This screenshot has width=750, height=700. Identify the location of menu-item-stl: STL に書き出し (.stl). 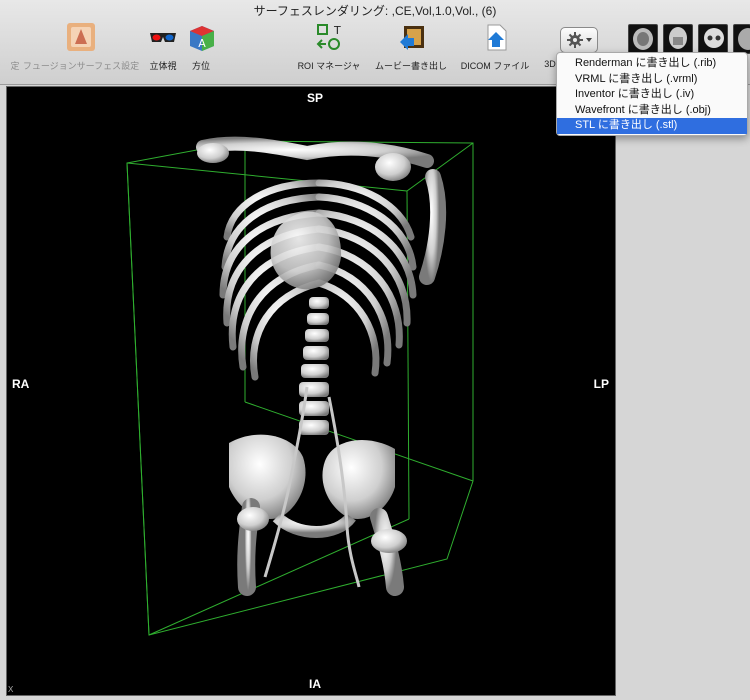
(652, 126).